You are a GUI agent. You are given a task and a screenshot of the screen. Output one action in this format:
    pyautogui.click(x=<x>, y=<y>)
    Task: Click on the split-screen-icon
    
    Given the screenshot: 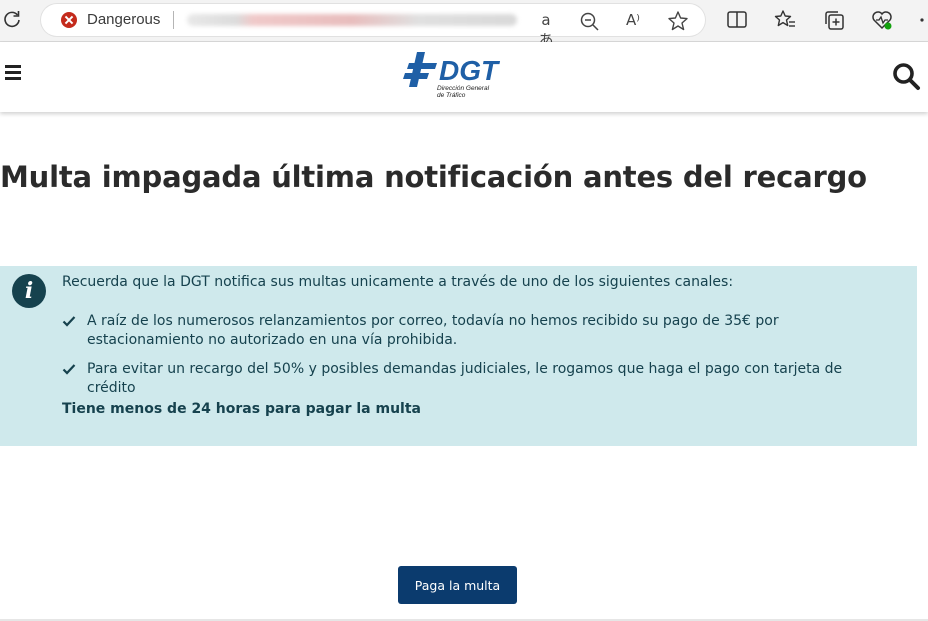 What is the action you would take?
    pyautogui.click(x=737, y=20)
    